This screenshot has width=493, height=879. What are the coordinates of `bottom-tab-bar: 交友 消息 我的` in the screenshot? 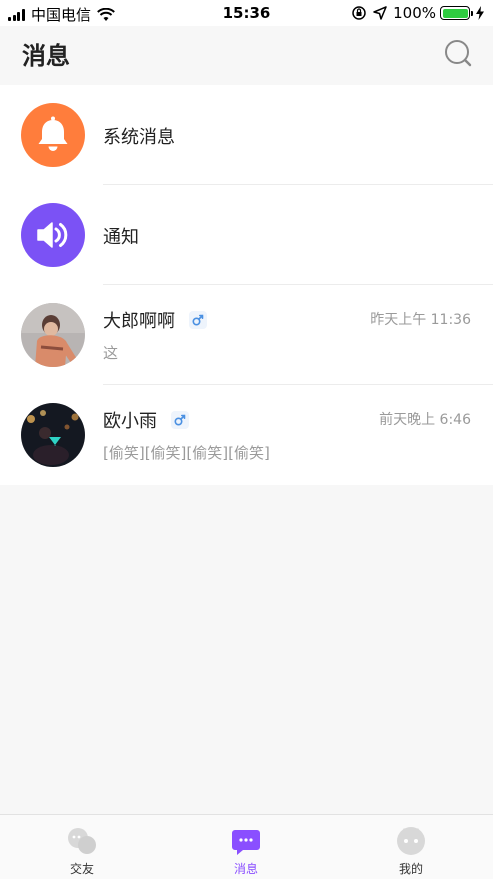 It's located at (246, 846).